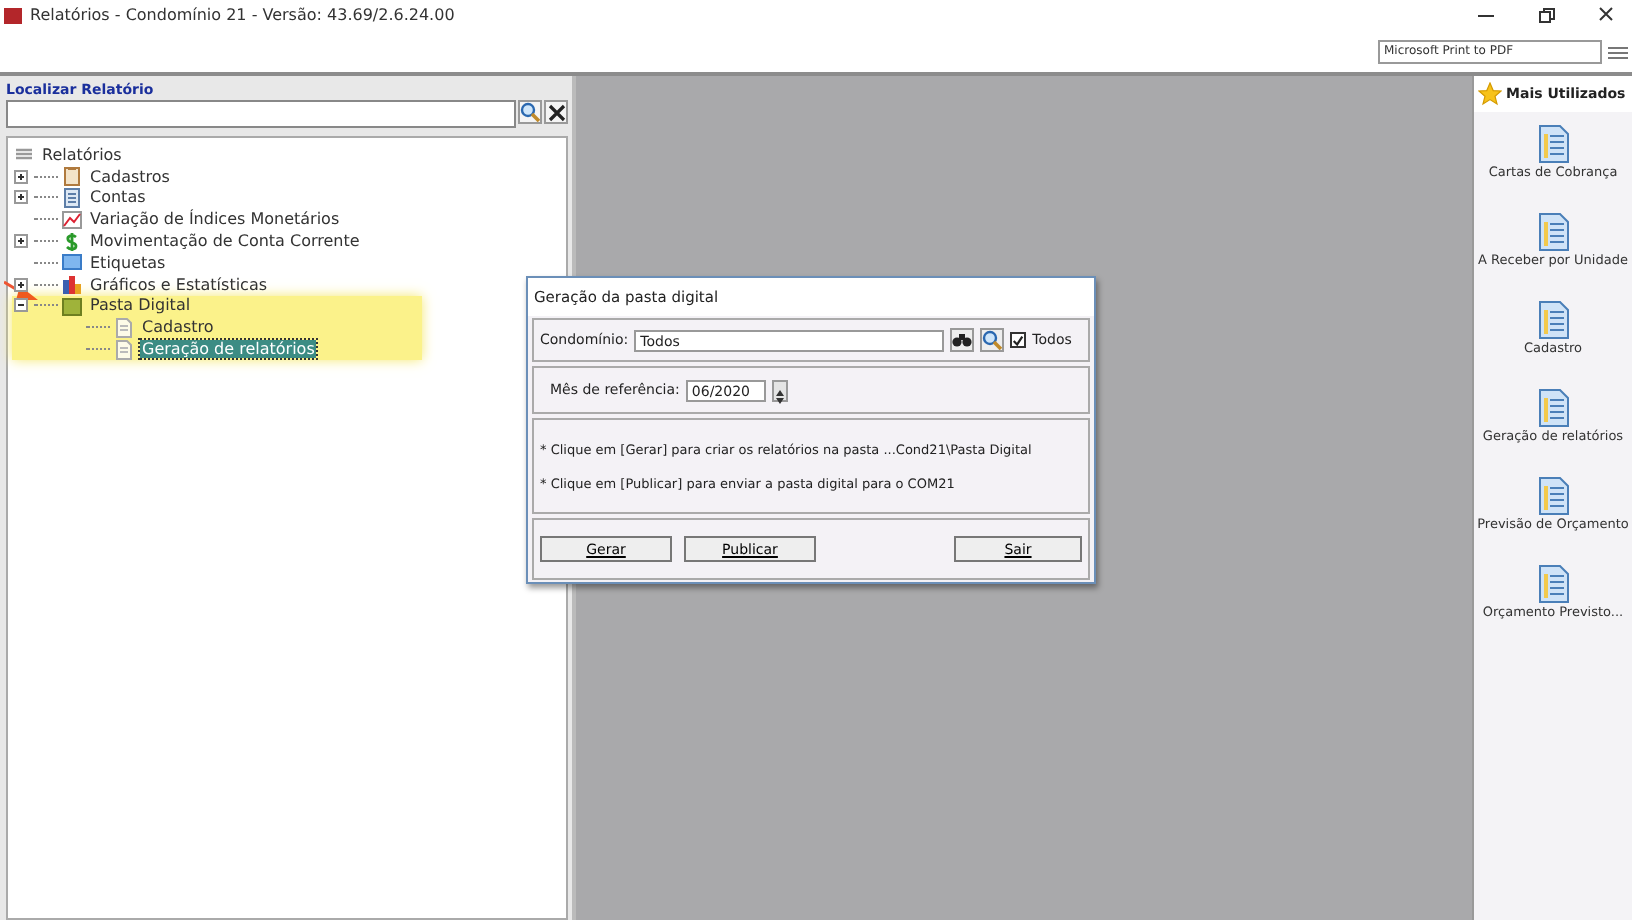 Image resolution: width=1632 pixels, height=920 pixels. What do you see at coordinates (1618, 51) in the screenshot?
I see `menu-icon` at bounding box center [1618, 51].